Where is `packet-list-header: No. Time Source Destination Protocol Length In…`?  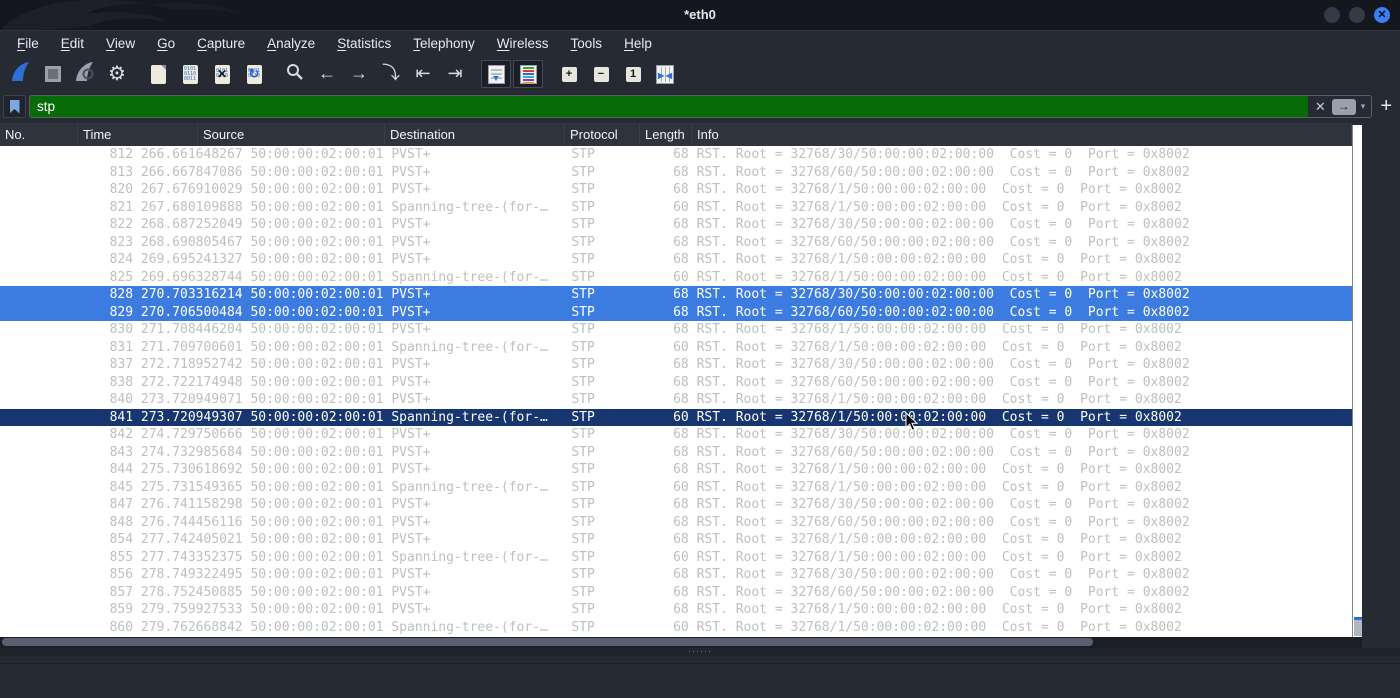
packet-list-header: No. Time Source Destination Protocol Length In… is located at coordinates (676, 134).